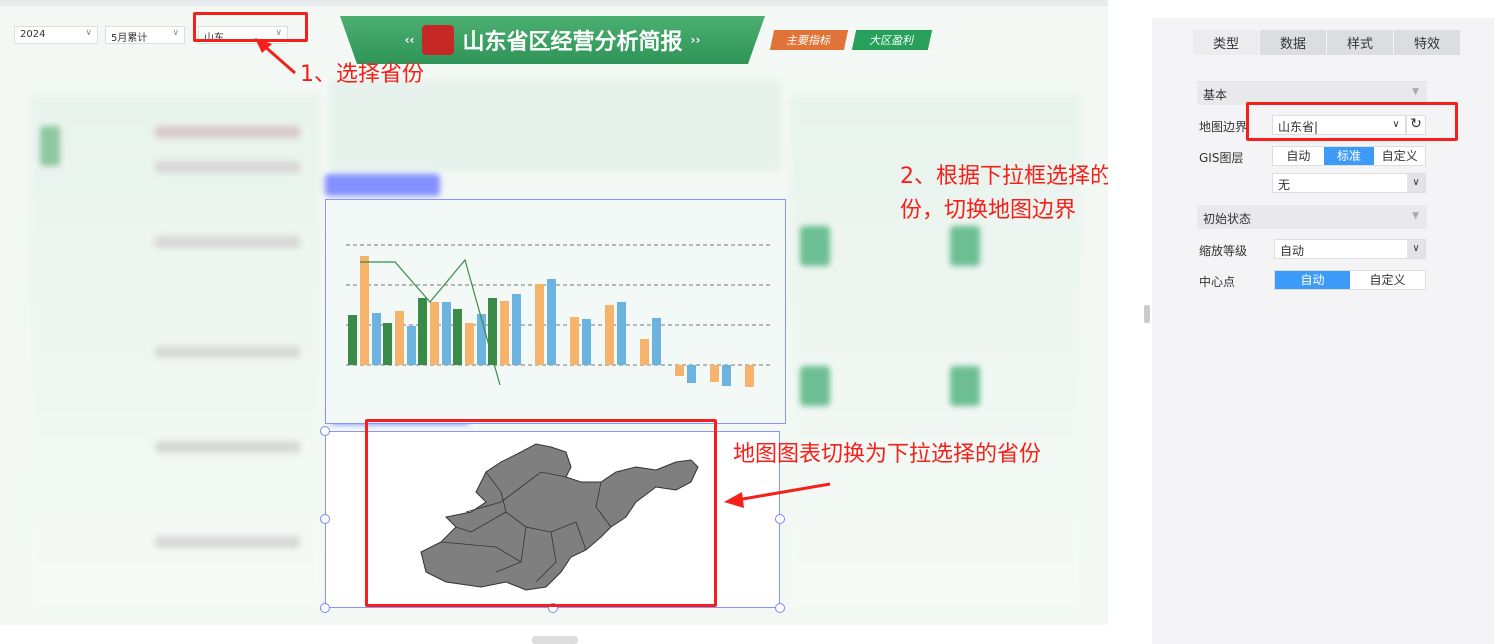 This screenshot has height=644, width=1494. Describe the element at coordinates (382, 185) in the screenshot. I see `blurred-chart-title` at that location.